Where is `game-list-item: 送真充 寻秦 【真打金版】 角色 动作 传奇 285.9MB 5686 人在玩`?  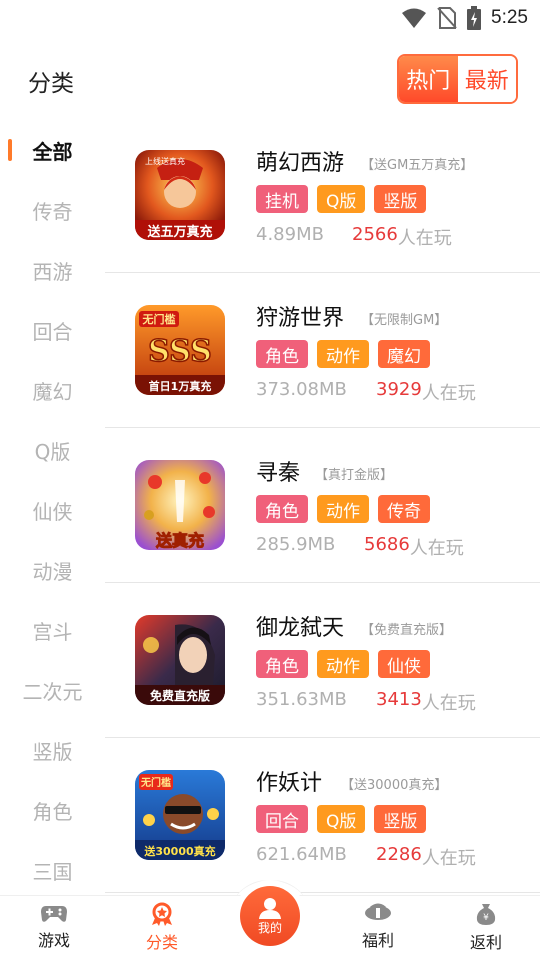 game-list-item: 送真充 寻秦 【真打金版】 角色 动作 传奇 285.9MB 5686 人在玩 is located at coordinates (322, 505).